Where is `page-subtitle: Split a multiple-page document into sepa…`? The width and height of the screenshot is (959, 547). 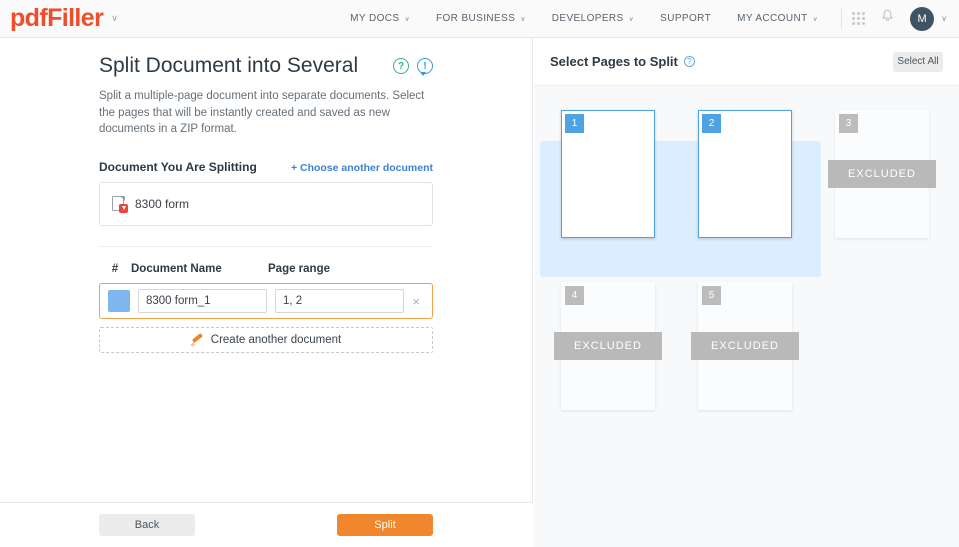
page-subtitle: Split a multiple-page document into sepa… is located at coordinates (262, 113).